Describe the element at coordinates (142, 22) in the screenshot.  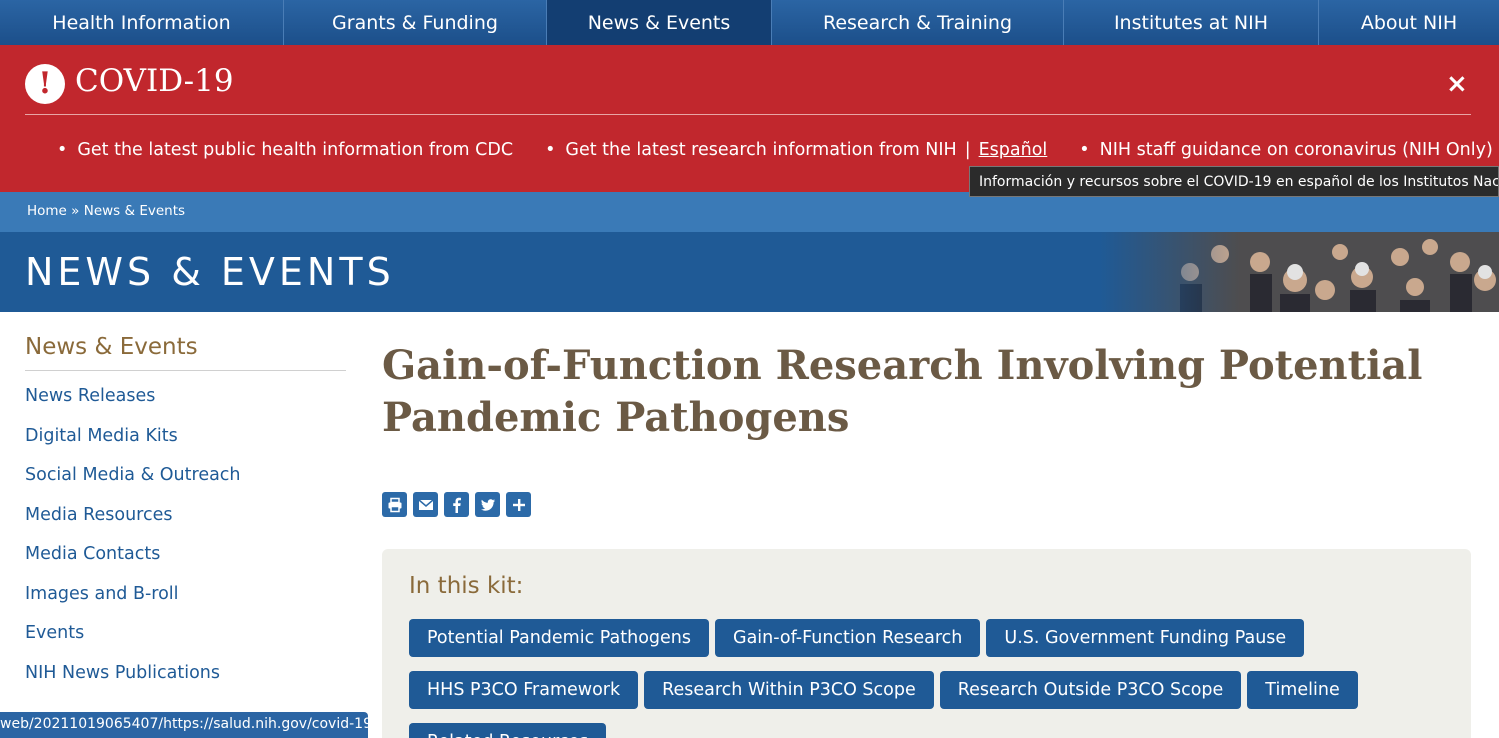
I see `nav-health-information: Health Information` at that location.